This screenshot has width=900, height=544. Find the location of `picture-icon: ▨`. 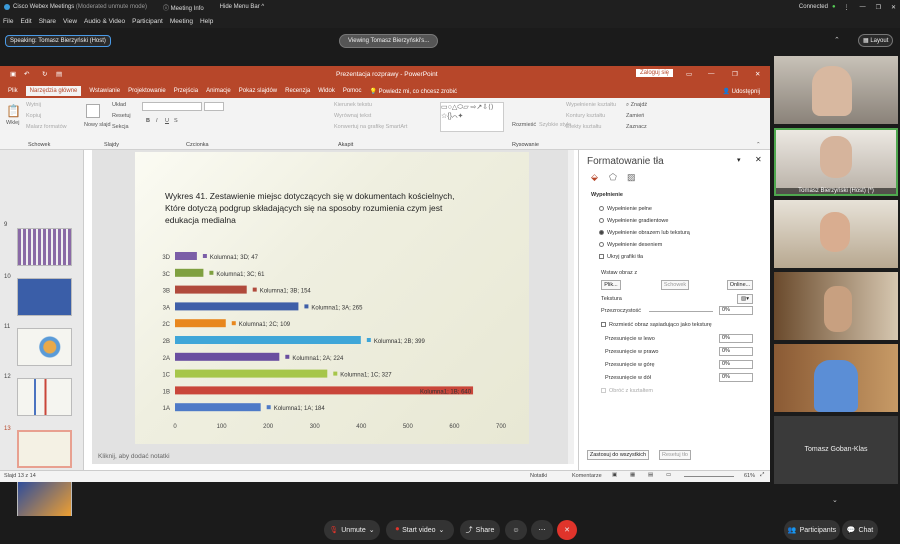

picture-icon: ▨ is located at coordinates (631, 177).